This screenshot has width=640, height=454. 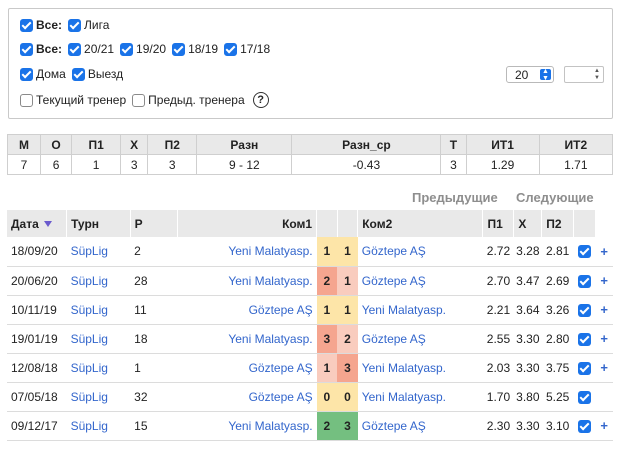 I want to click on filter-option: Выезд, so click(x=97, y=74).